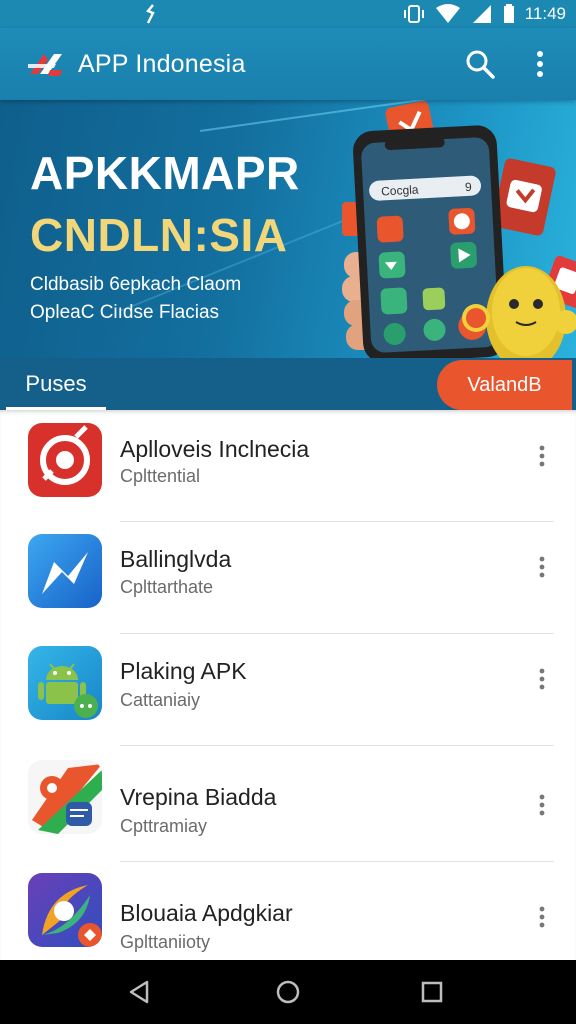 Image resolution: width=576 pixels, height=1024 pixels. What do you see at coordinates (480, 64) in the screenshot?
I see `search-icon` at bounding box center [480, 64].